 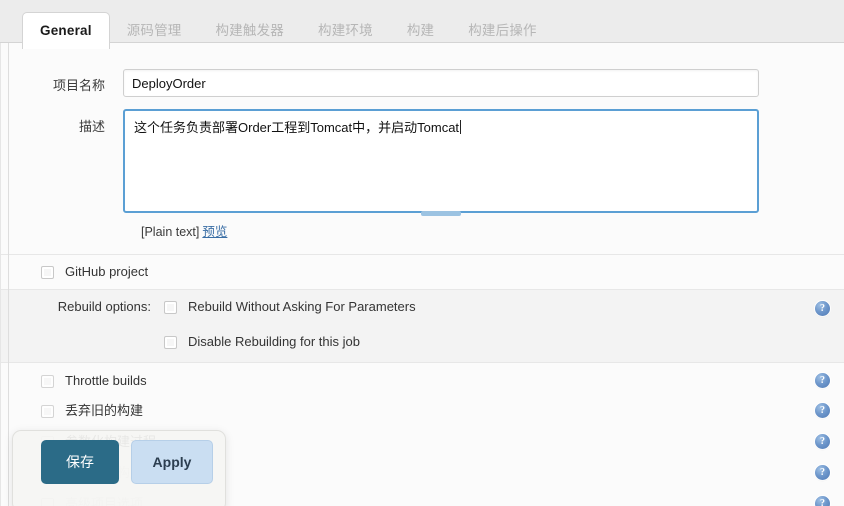 I want to click on github-project-label: GitHub project, so click(x=107, y=271).